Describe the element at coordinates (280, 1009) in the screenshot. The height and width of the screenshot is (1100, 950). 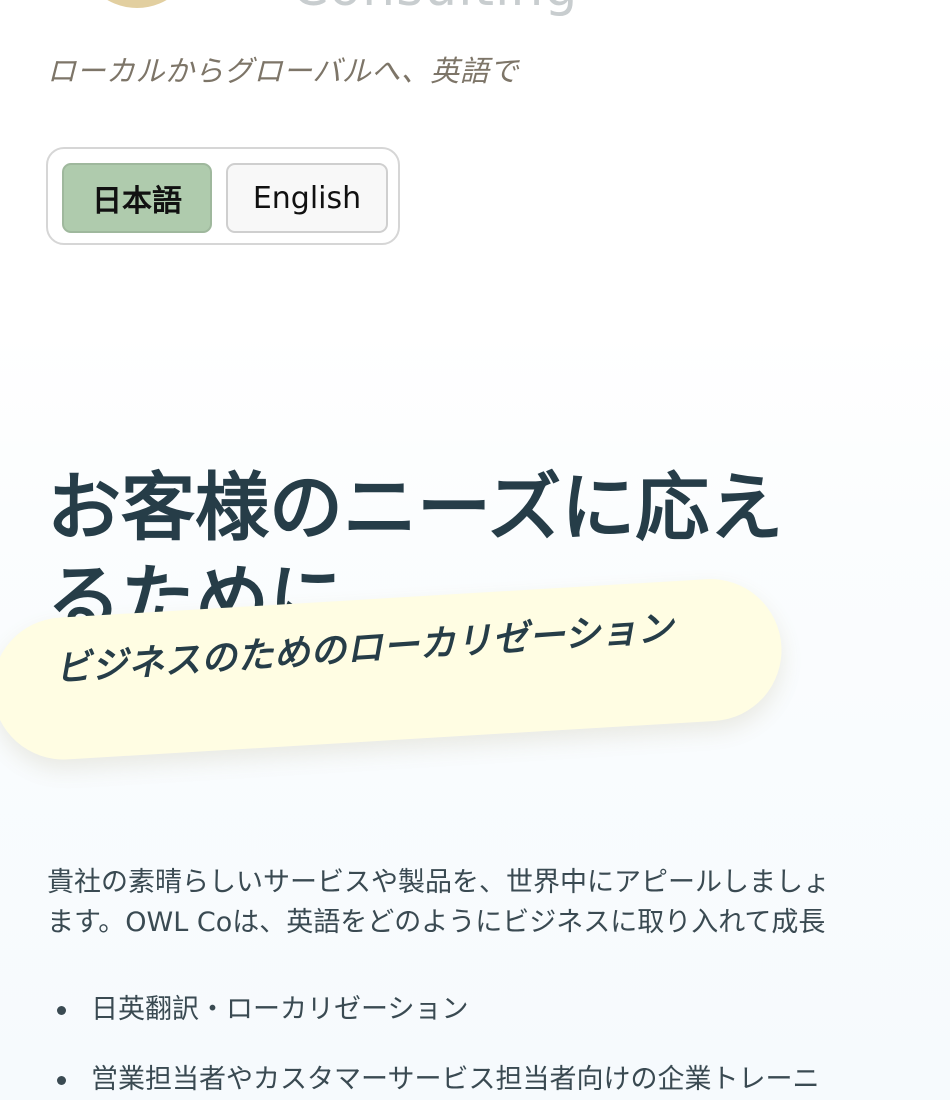
I see `feature-label: 日英翻訳・ローカリゼーション` at that location.